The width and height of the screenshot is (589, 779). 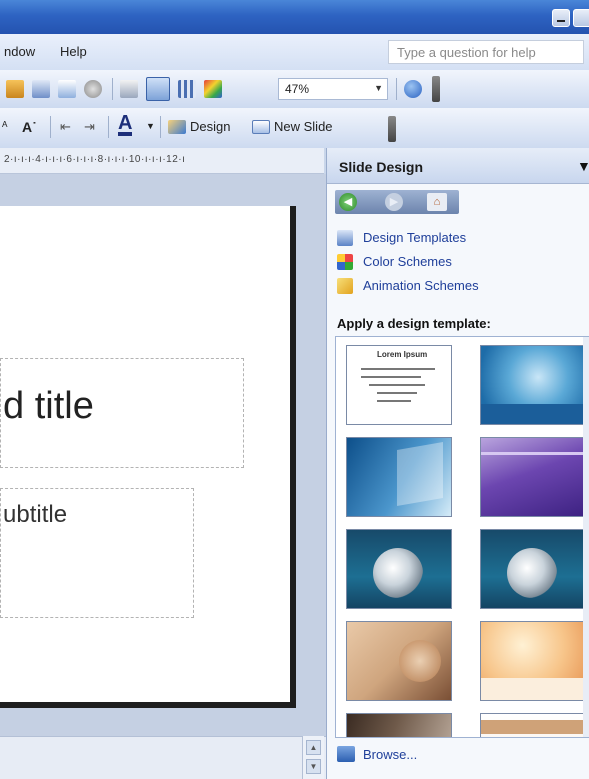 I want to click on insert-table-icon, so click(x=41, y=89).